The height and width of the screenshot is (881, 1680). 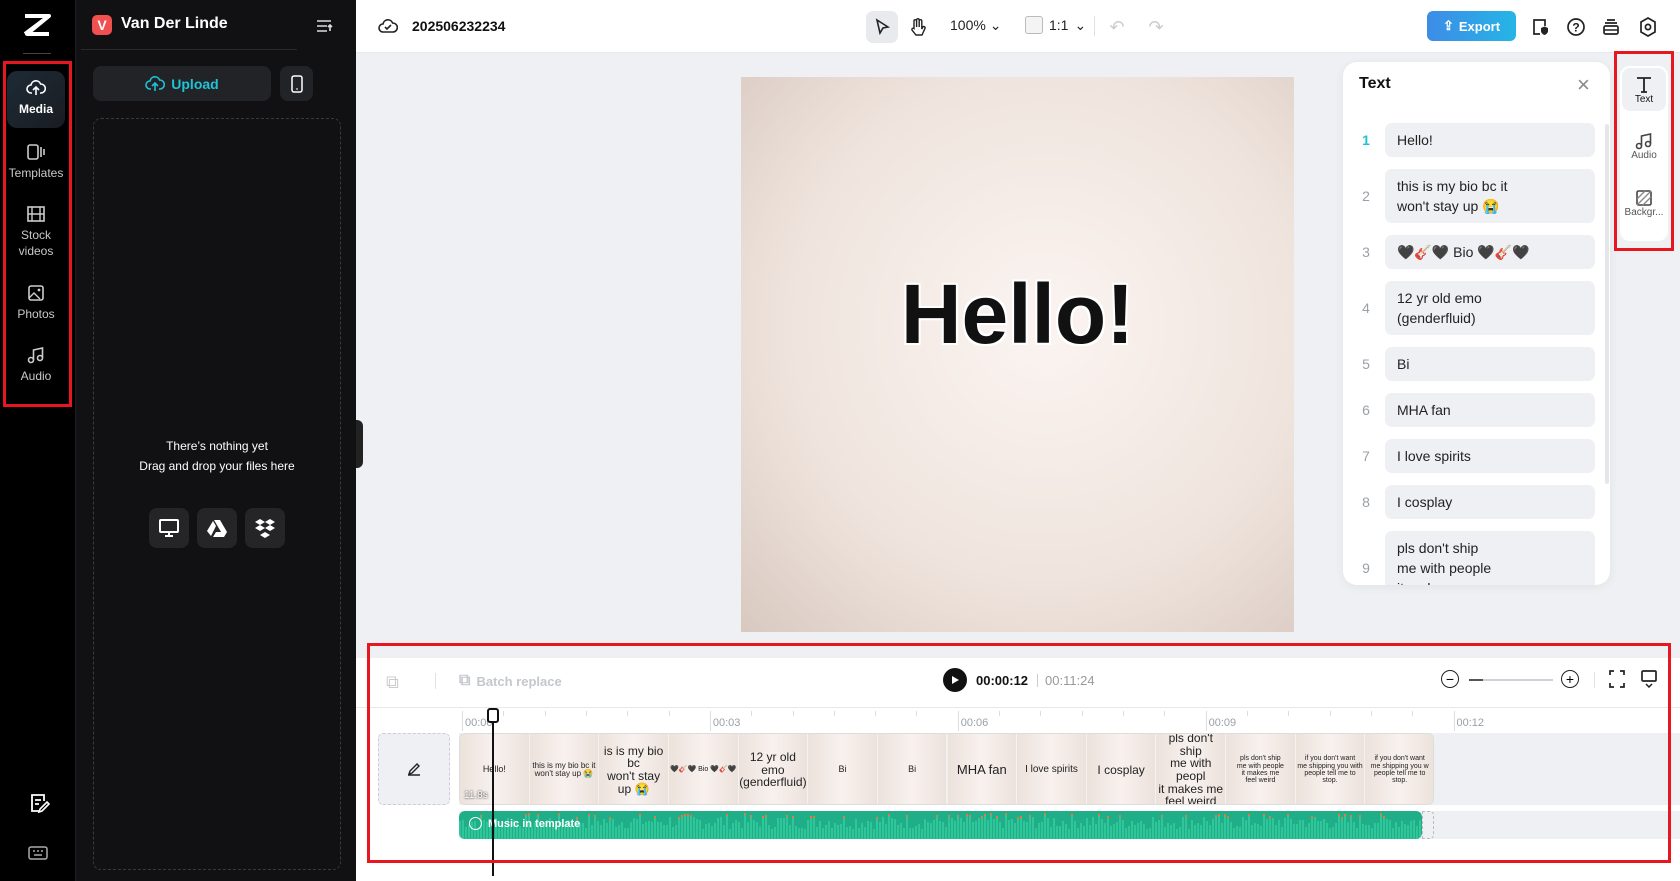 What do you see at coordinates (217, 466) in the screenshot?
I see `empty-subtitle: Drag and drop your files here` at bounding box center [217, 466].